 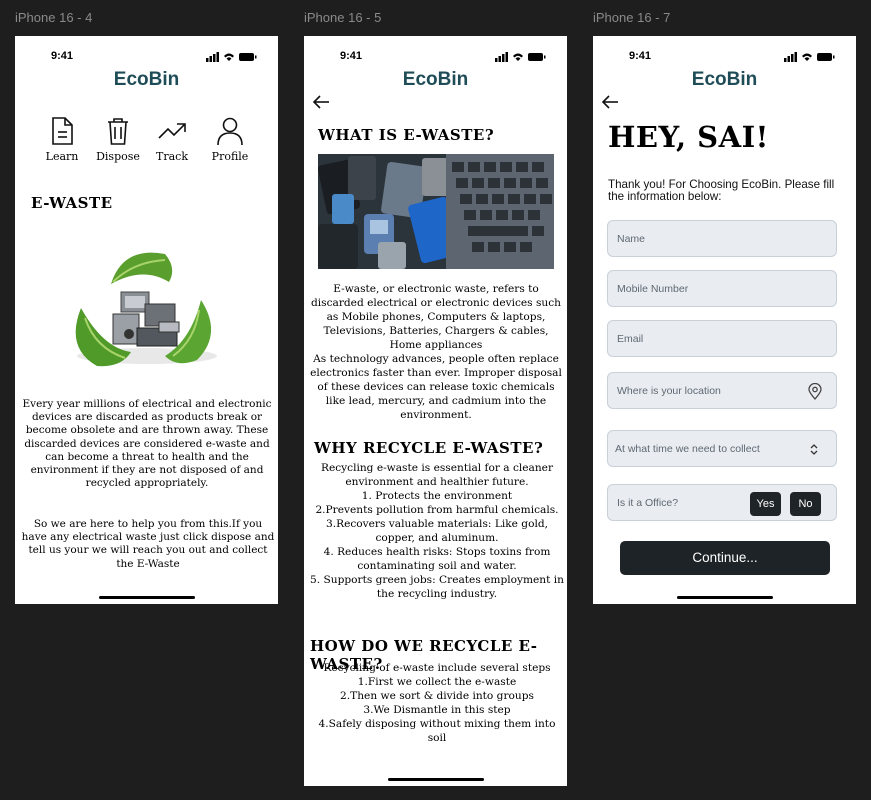 I want to click on heading-why-recycle: WHY RECYCLE E-WASTE?, so click(x=429, y=448).